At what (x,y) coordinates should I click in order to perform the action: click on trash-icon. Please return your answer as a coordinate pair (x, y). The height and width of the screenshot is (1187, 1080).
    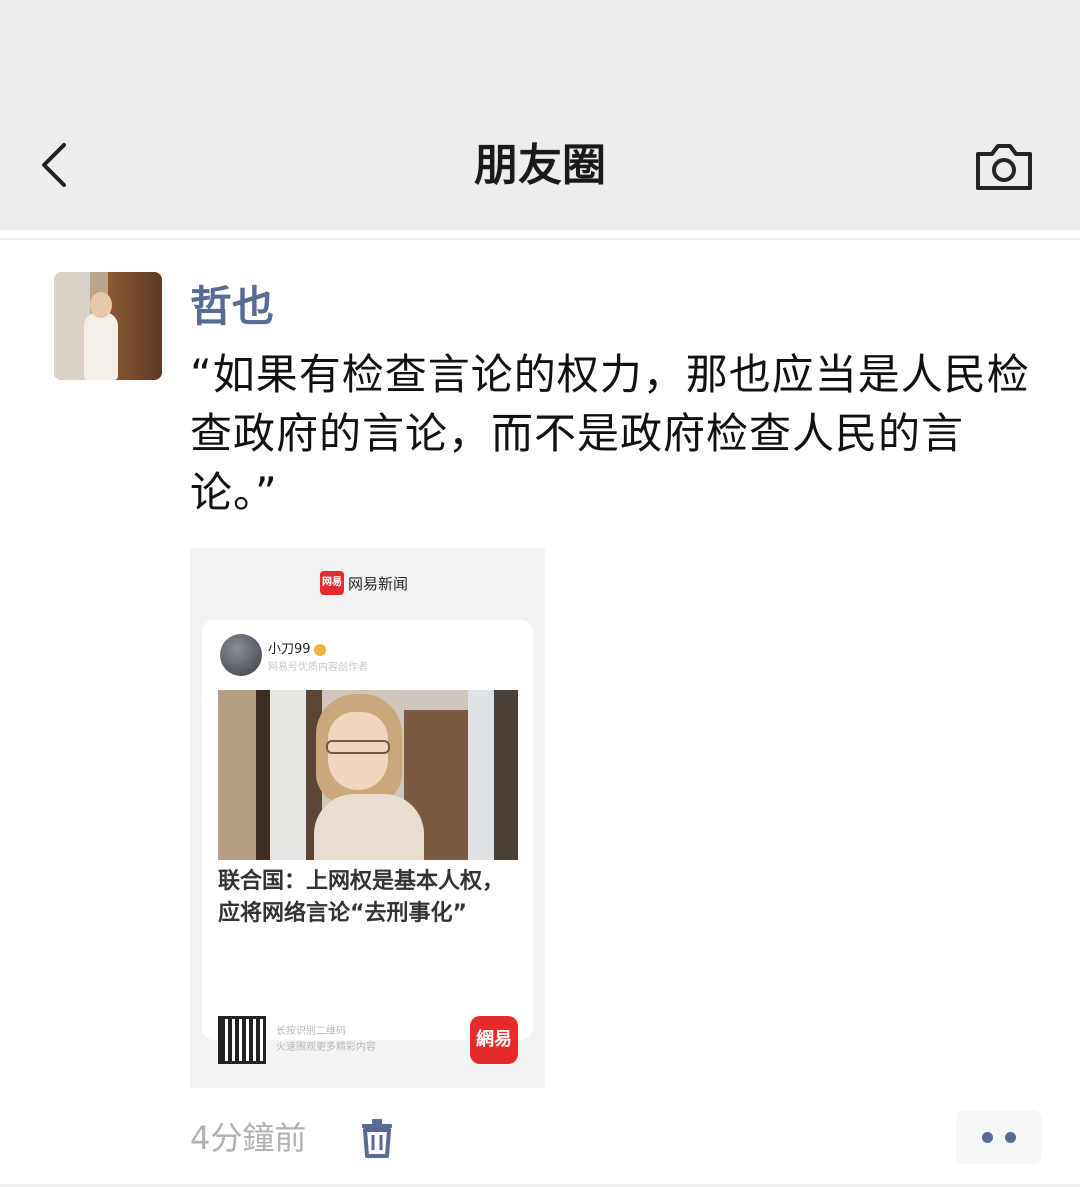
    Looking at the image, I should click on (377, 1138).